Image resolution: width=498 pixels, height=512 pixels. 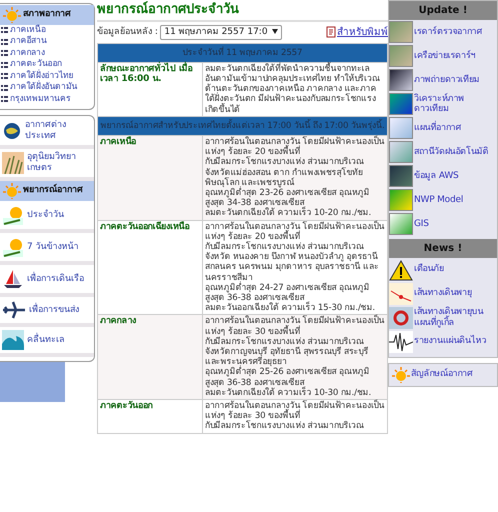 I want to click on globe-icon, so click(x=12, y=131).